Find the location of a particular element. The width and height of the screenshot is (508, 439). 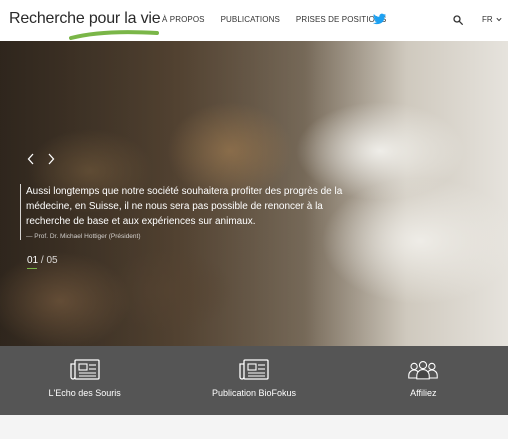

users-icon is located at coordinates (423, 370).